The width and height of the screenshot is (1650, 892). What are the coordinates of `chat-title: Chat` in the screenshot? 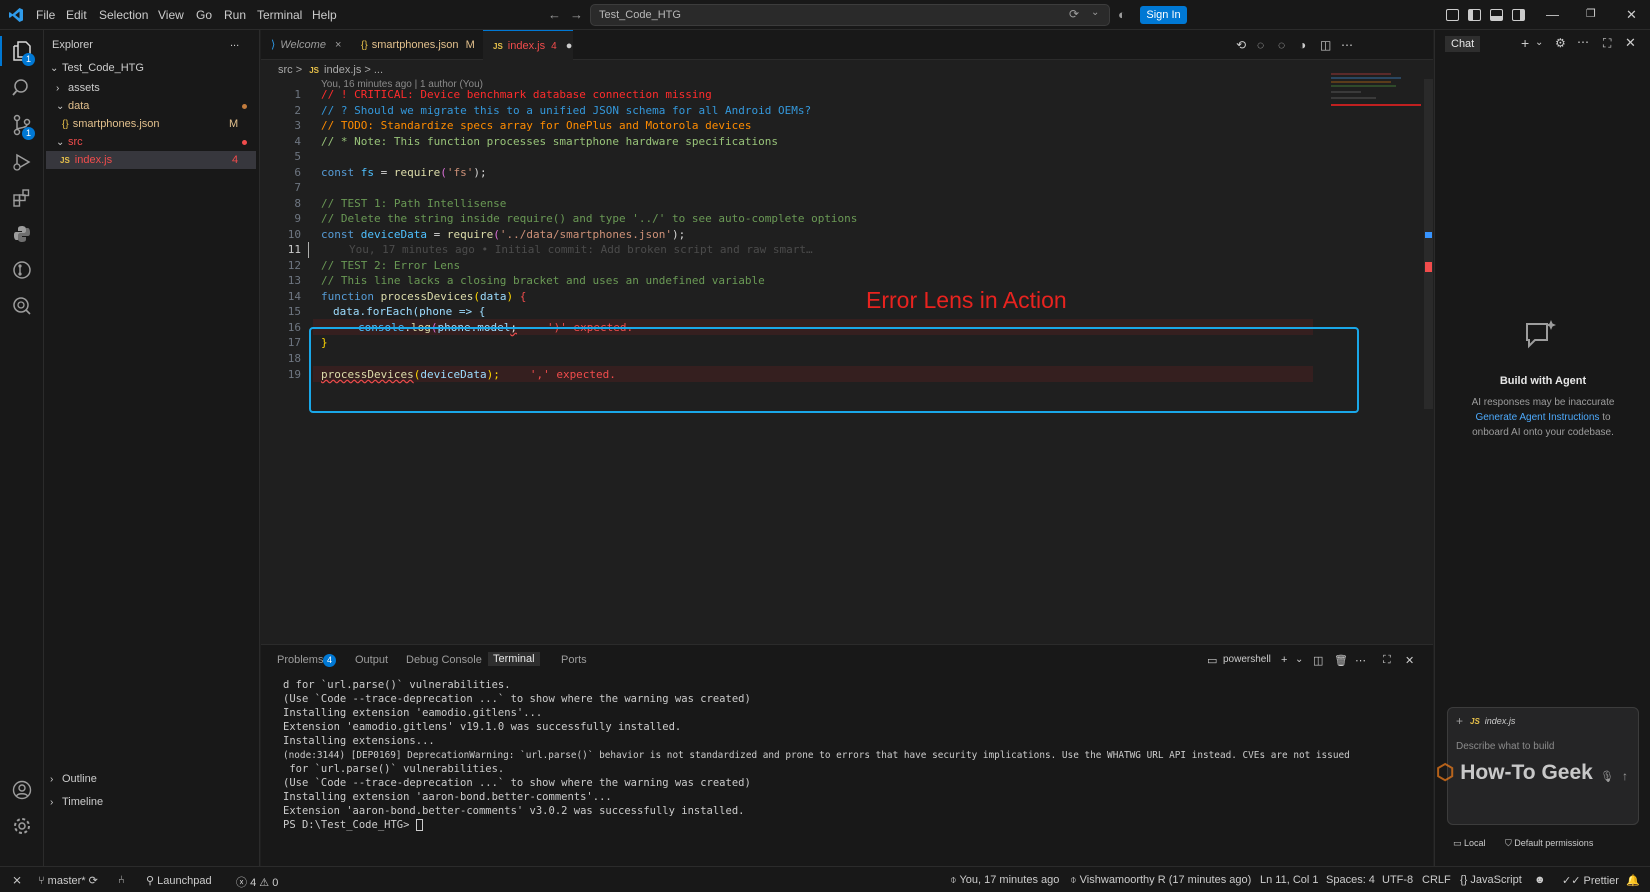 It's located at (1463, 44).